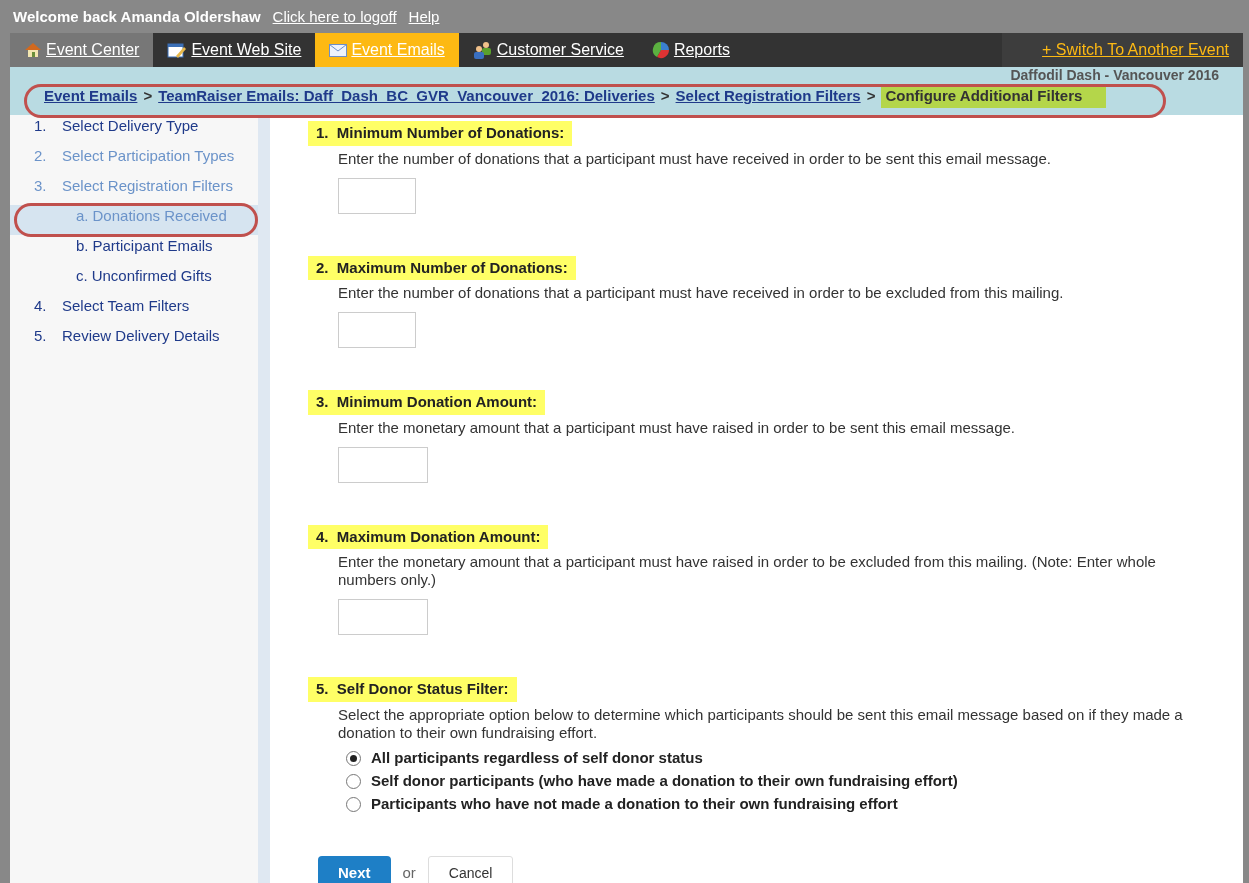 This screenshot has height=883, width=1249. Describe the element at coordinates (548, 50) in the screenshot. I see `nav-tab: Customer Service` at that location.